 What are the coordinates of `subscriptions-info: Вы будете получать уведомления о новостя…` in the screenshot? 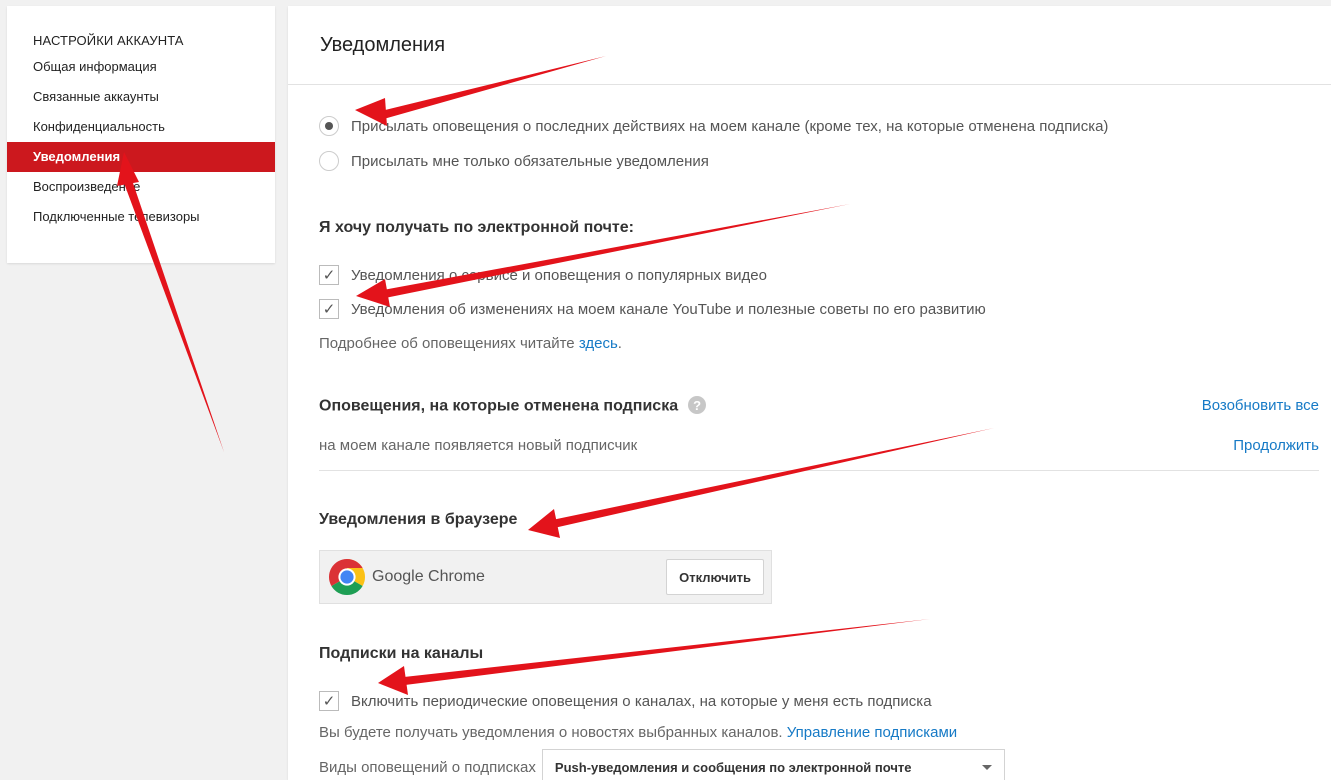 It's located at (638, 732).